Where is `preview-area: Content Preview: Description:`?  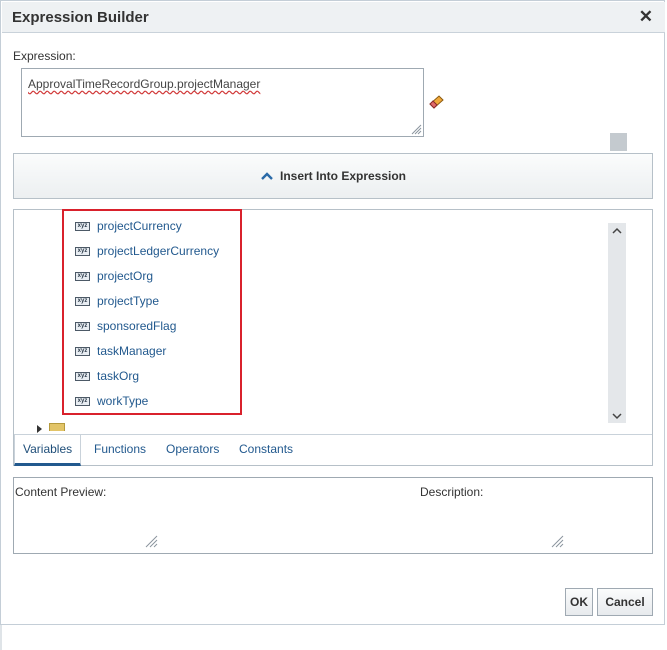 preview-area: Content Preview: Description: is located at coordinates (333, 515).